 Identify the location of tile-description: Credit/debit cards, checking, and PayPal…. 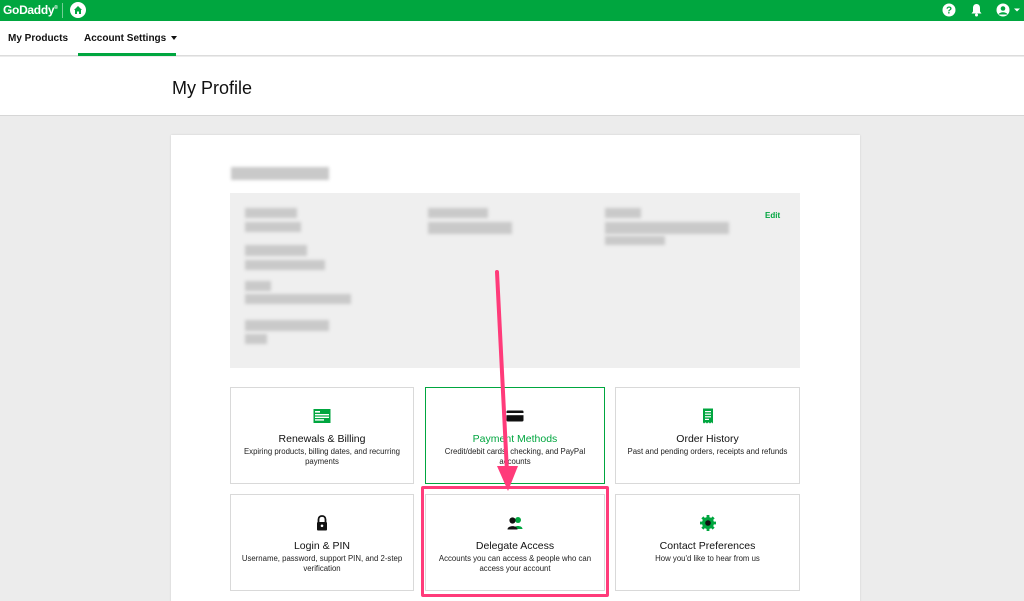
(515, 456).